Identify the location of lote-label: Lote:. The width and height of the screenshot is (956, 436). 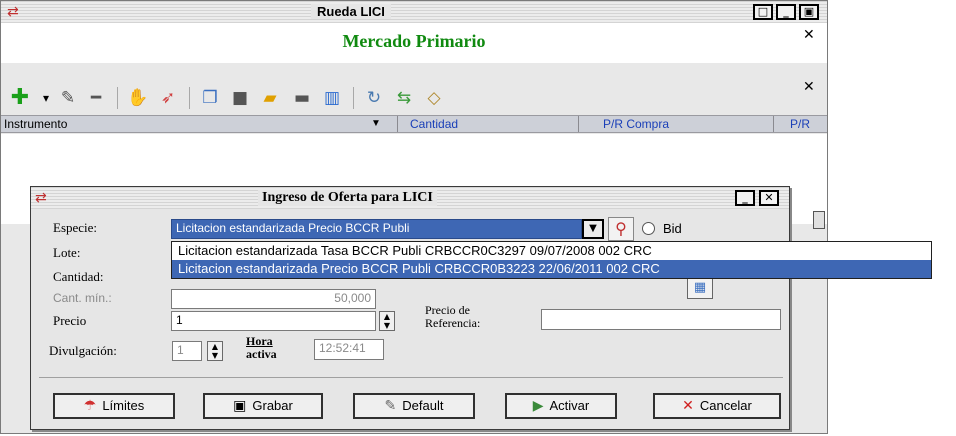
(67, 252).